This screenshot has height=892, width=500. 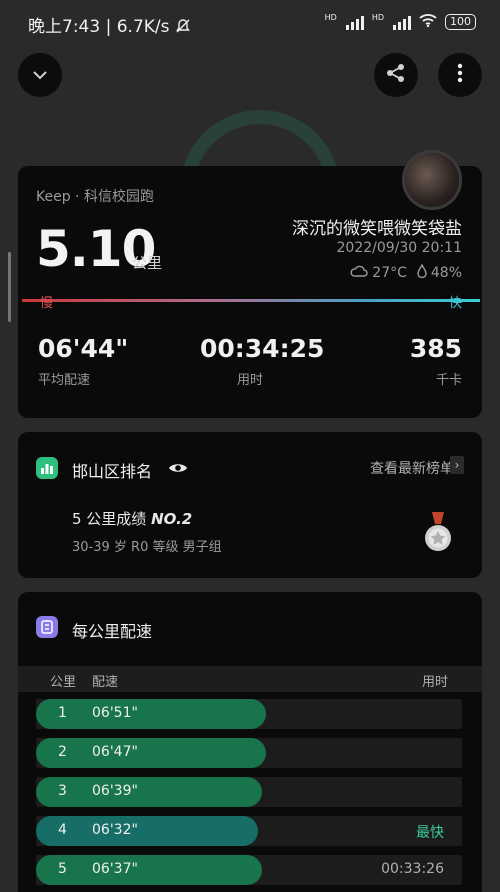 What do you see at coordinates (47, 303) in the screenshot?
I see `slow-label: 慢` at bounding box center [47, 303].